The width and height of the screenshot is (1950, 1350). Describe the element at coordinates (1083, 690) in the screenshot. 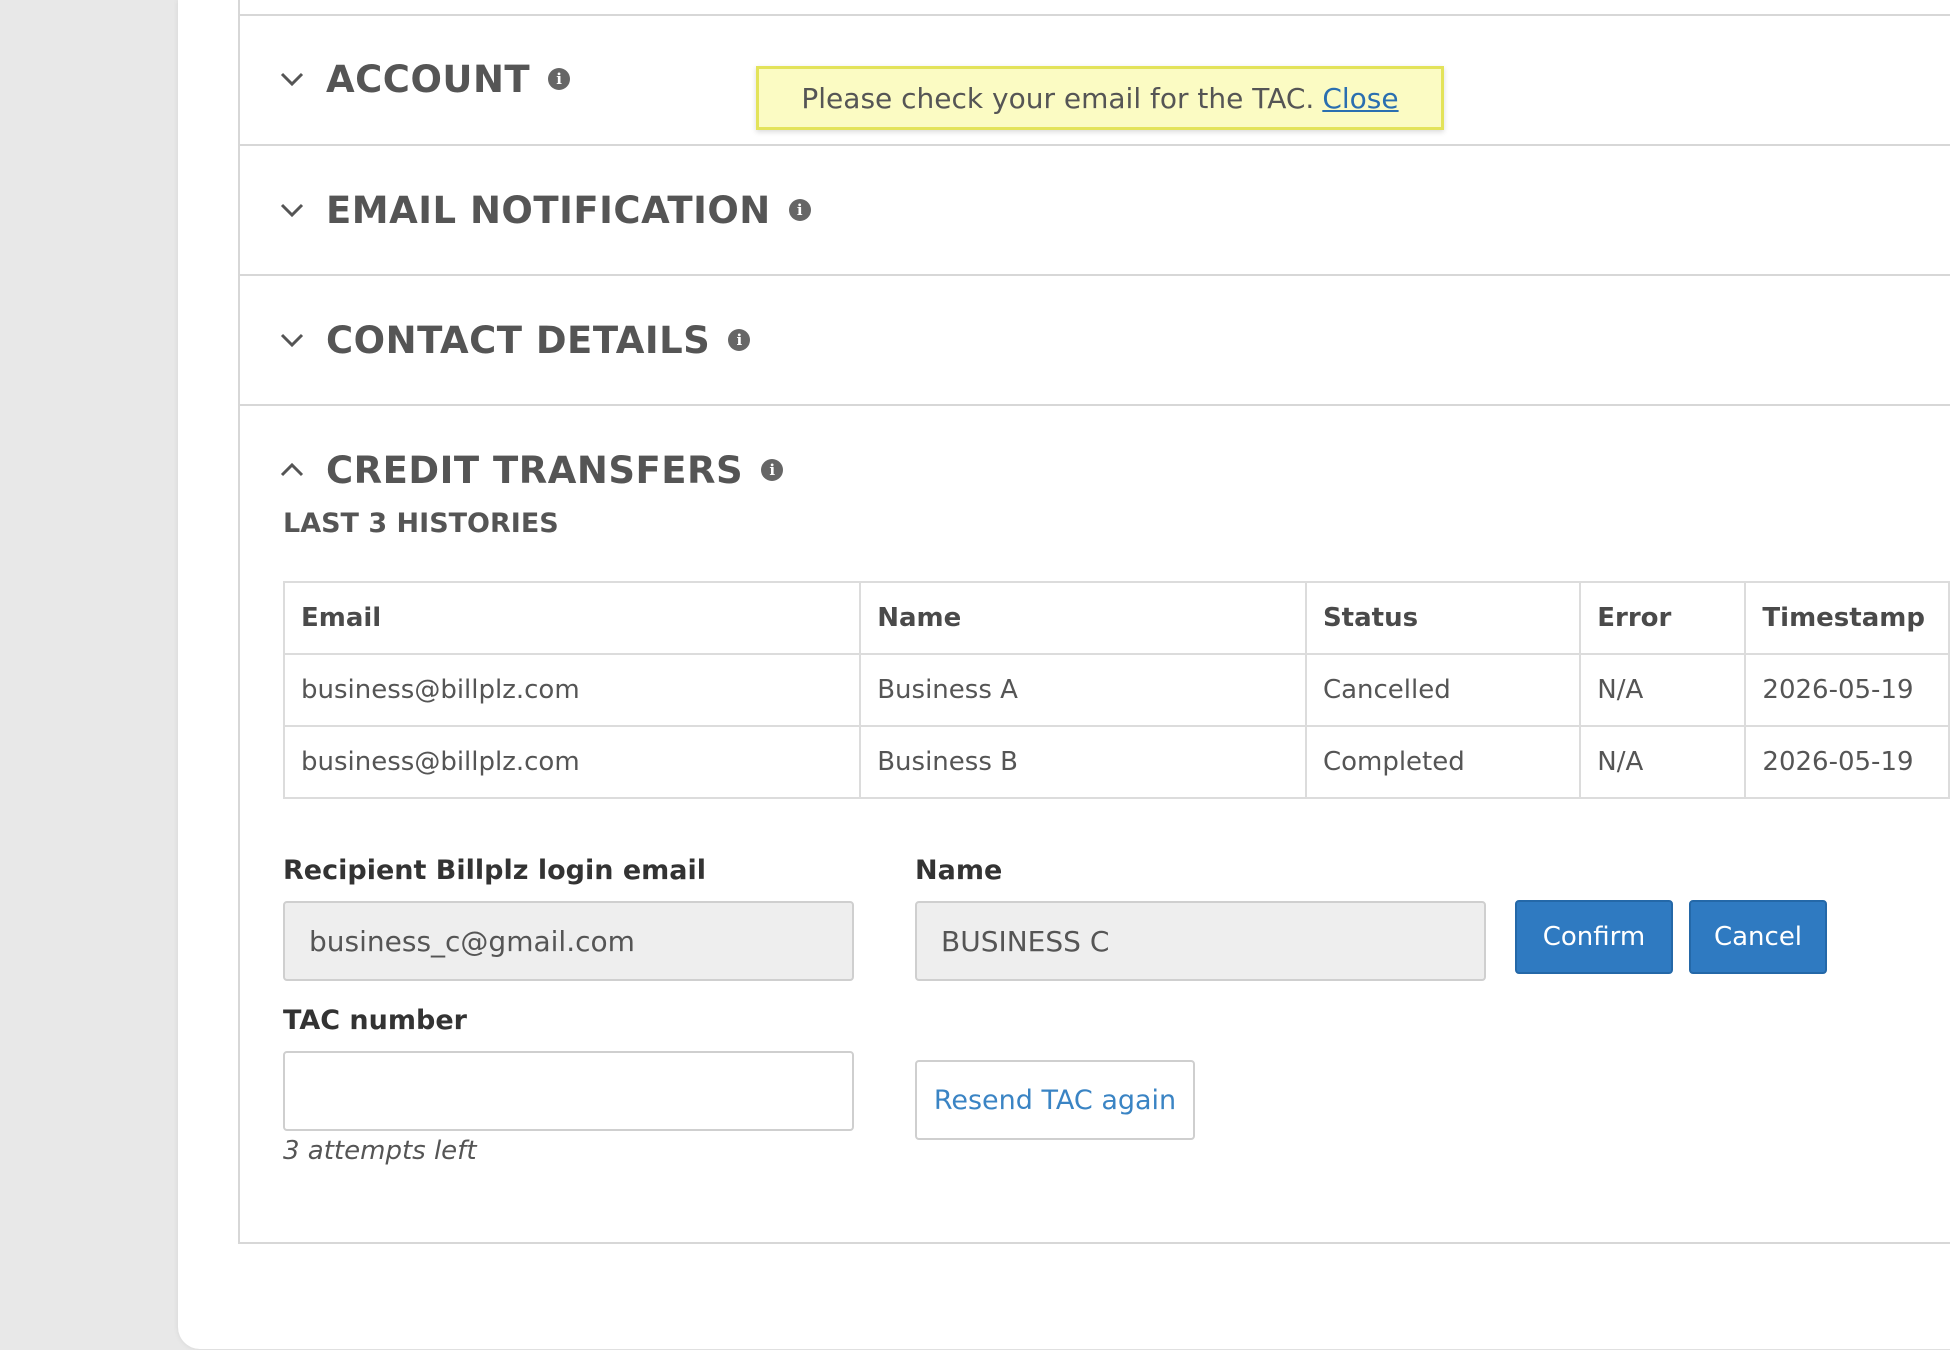

I see `cell-name: Business A` at that location.